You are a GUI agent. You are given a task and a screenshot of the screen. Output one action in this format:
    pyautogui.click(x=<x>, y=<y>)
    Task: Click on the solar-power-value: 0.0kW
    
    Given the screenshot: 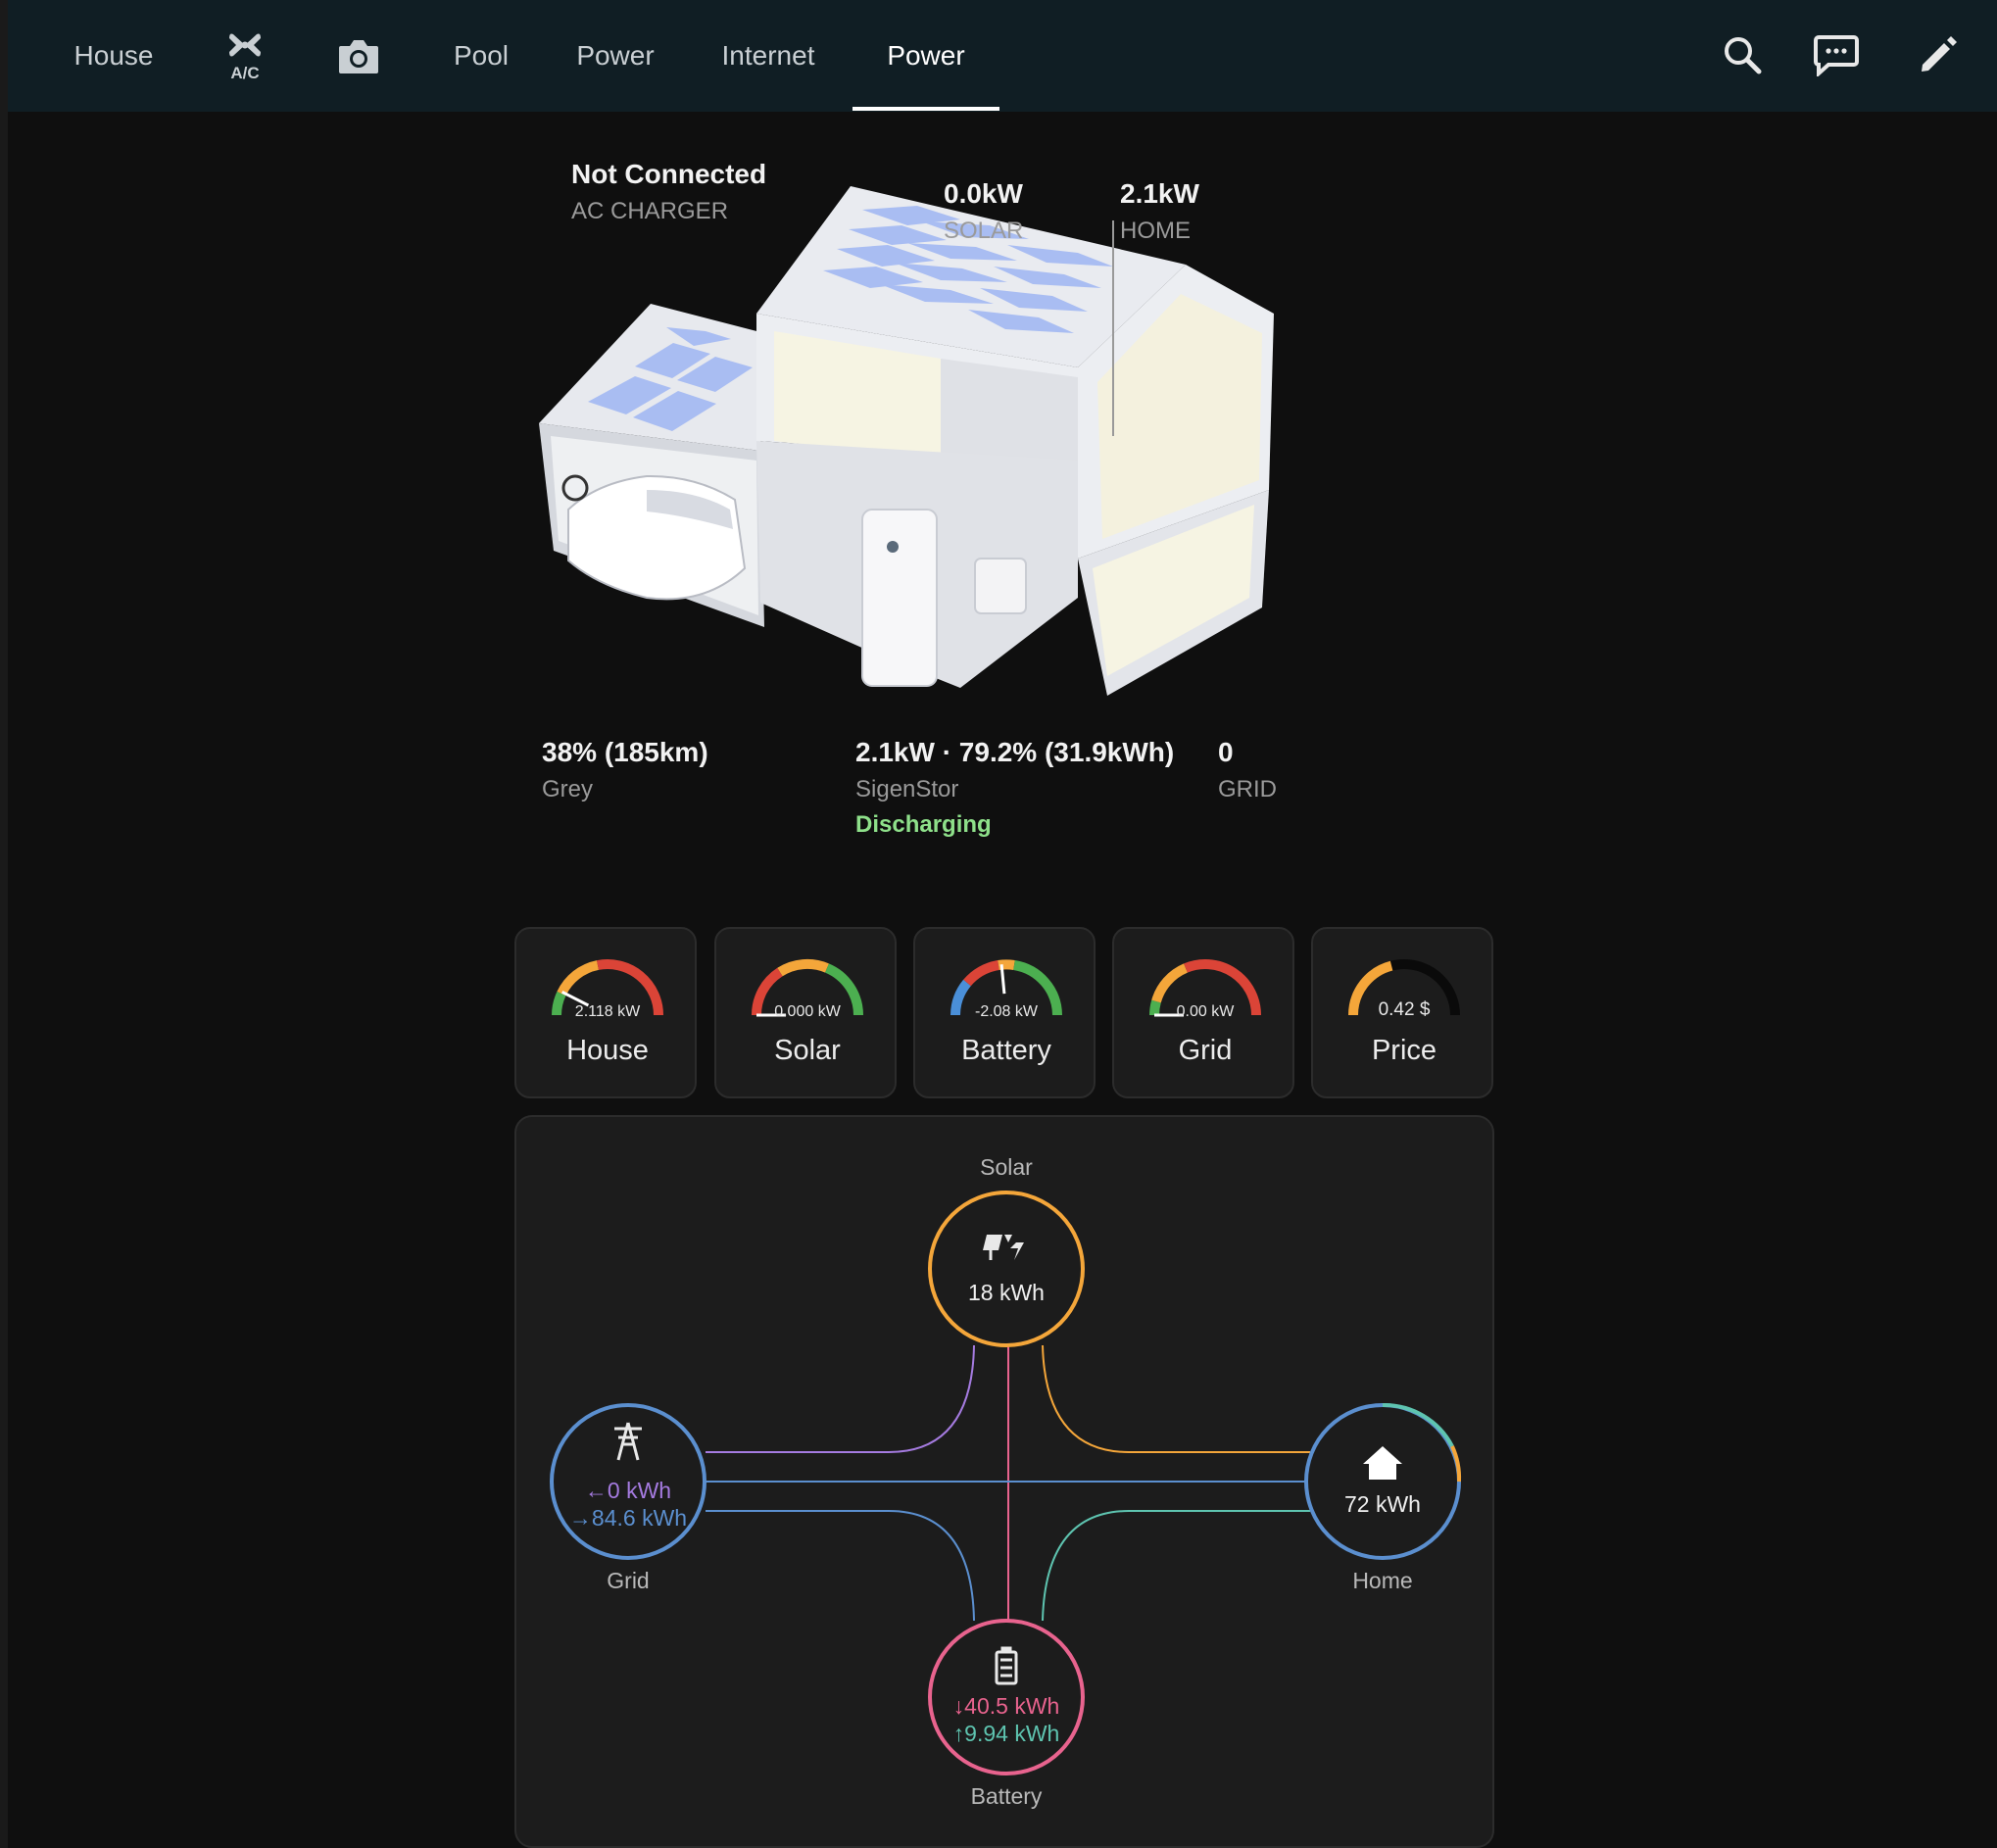 What is the action you would take?
    pyautogui.click(x=984, y=193)
    